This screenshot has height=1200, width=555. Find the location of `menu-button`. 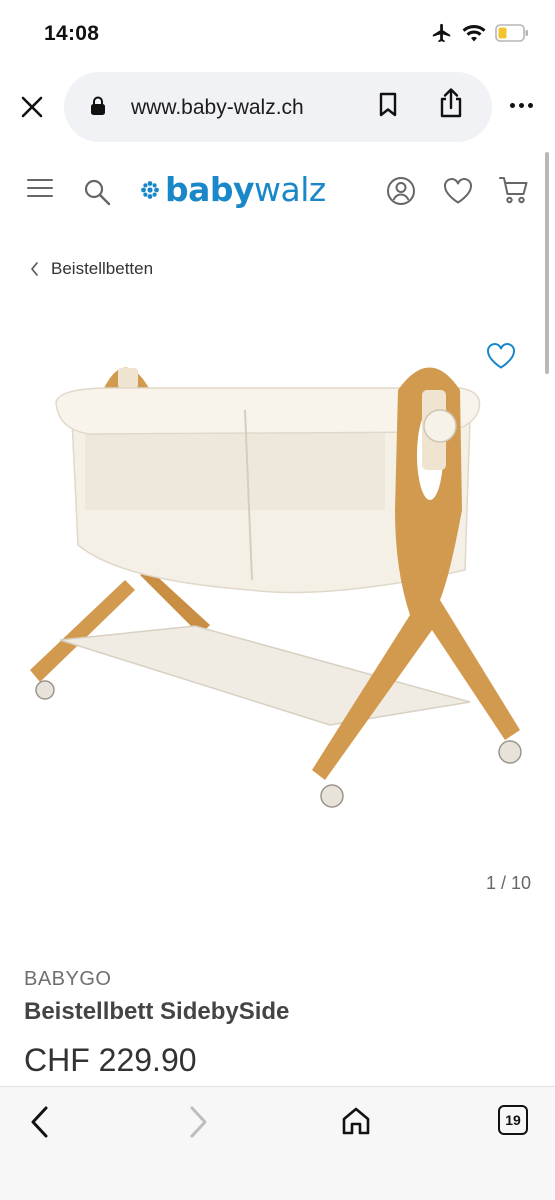

menu-button is located at coordinates (40, 190).